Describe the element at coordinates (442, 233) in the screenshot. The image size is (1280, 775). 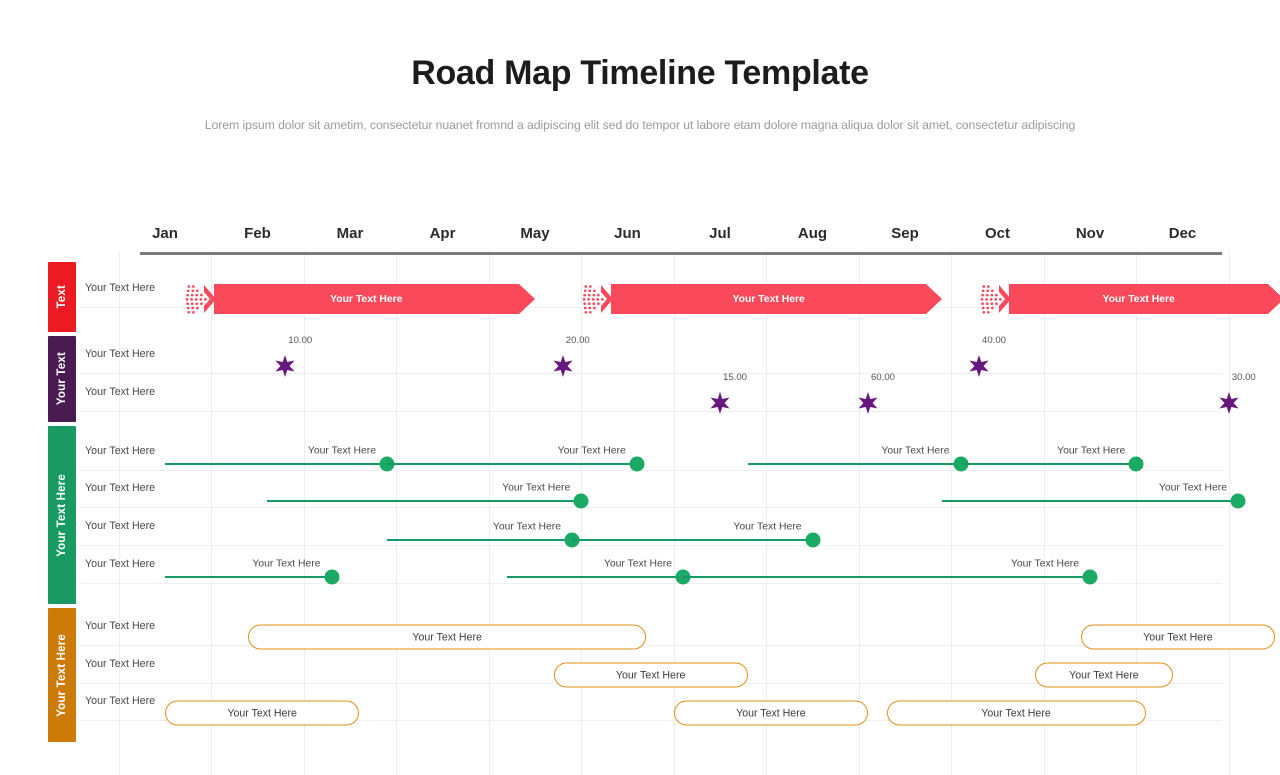
I see `month-label-apr: Apr` at that location.